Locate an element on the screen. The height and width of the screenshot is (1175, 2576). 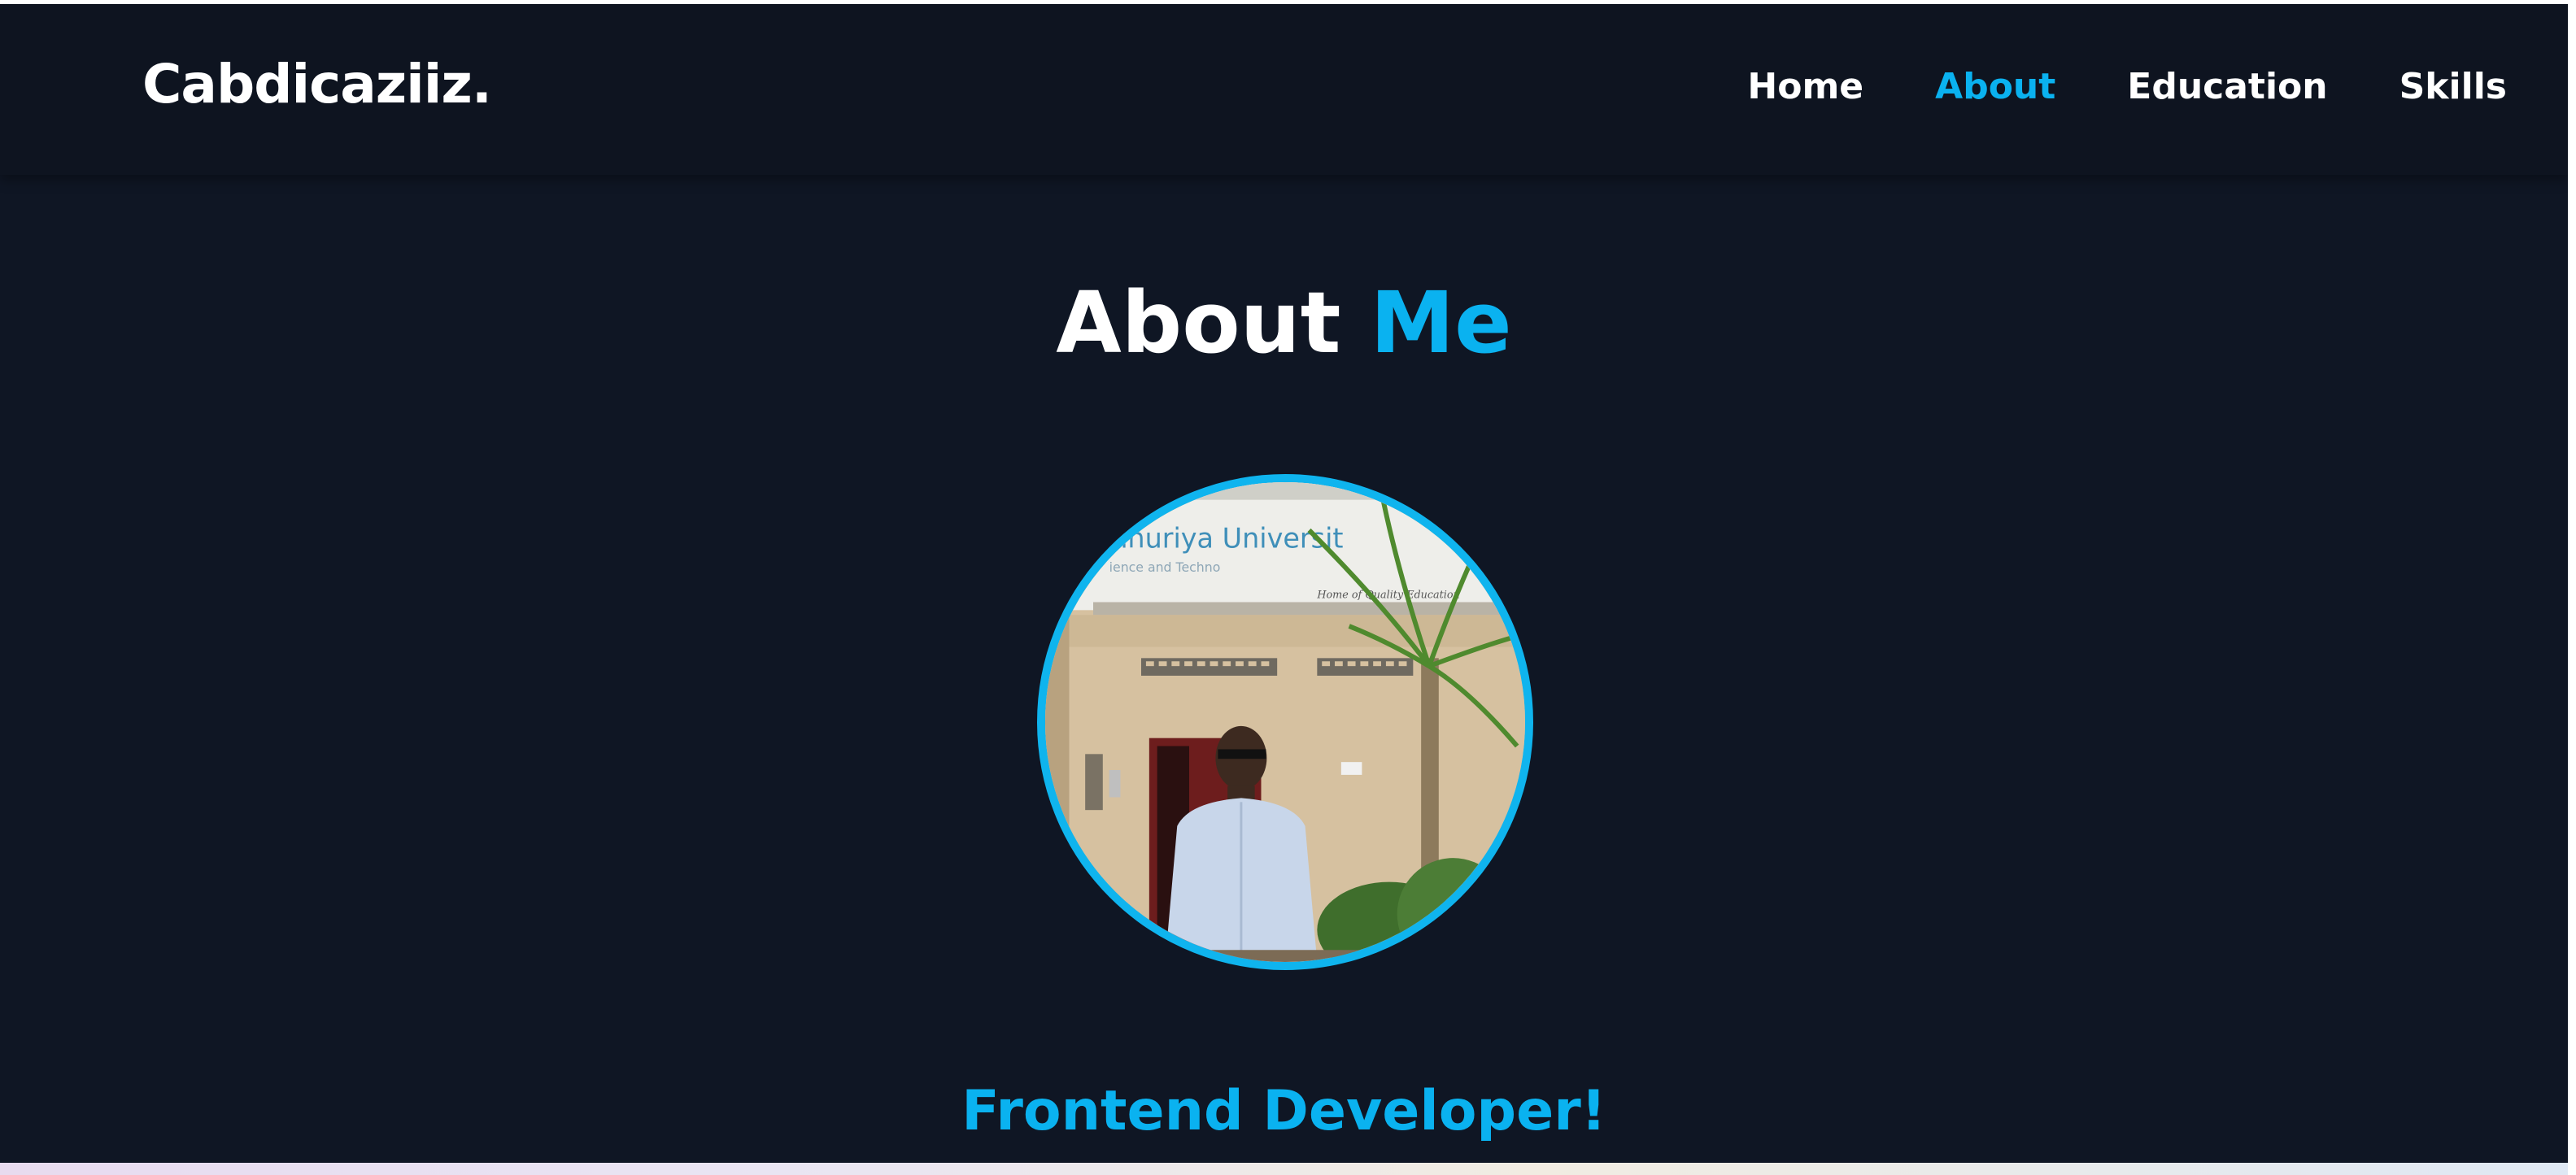
page-bottom-edge is located at coordinates (1284, 1169).